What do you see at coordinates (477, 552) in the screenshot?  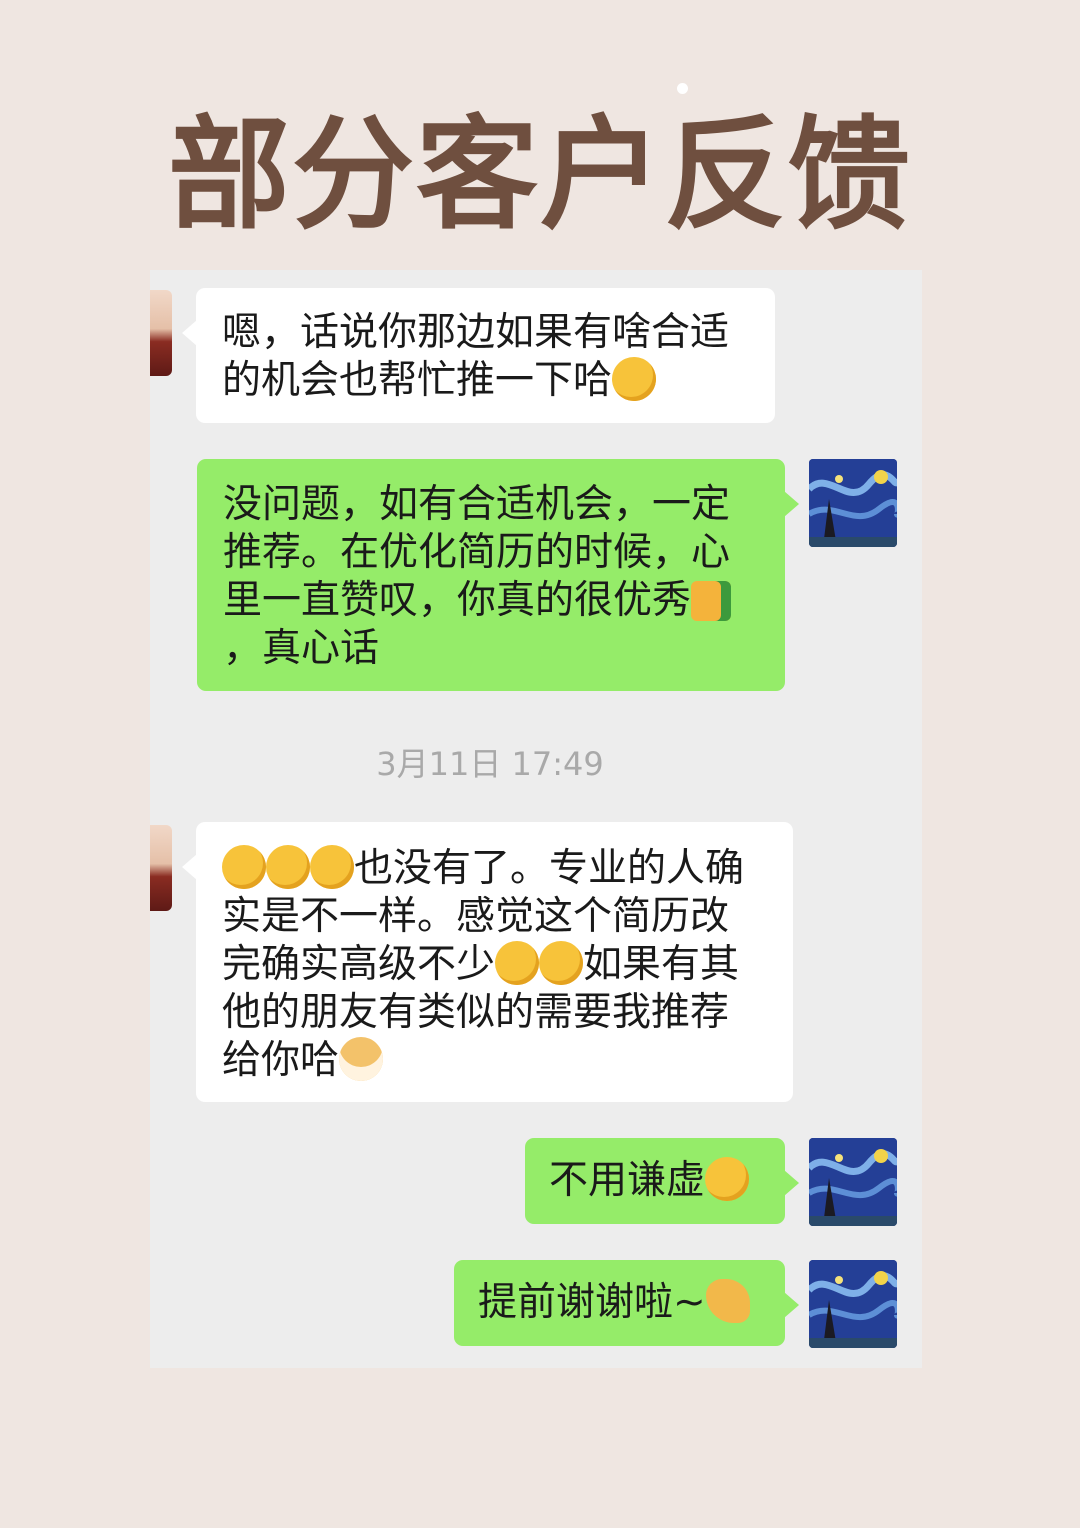 I see `message-text: 没问题，如有合适机会，一定推荐。在优化简历的时候，心里一直赞叹，你真的很优秀` at bounding box center [477, 552].